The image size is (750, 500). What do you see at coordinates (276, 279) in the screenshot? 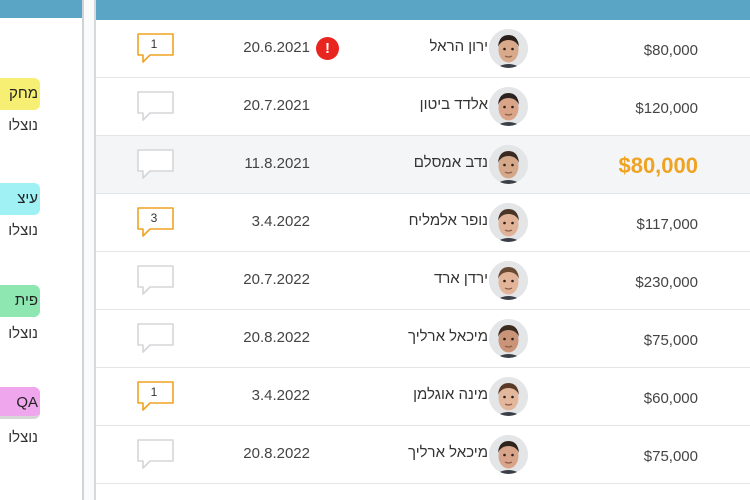
I see `date-cell: 20.7.2022` at bounding box center [276, 279].